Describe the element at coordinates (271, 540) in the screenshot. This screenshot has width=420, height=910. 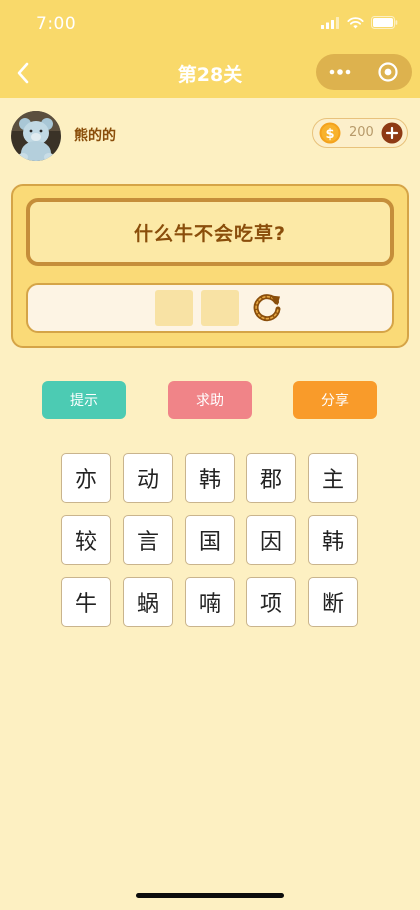
I see `character-tile: 因` at that location.